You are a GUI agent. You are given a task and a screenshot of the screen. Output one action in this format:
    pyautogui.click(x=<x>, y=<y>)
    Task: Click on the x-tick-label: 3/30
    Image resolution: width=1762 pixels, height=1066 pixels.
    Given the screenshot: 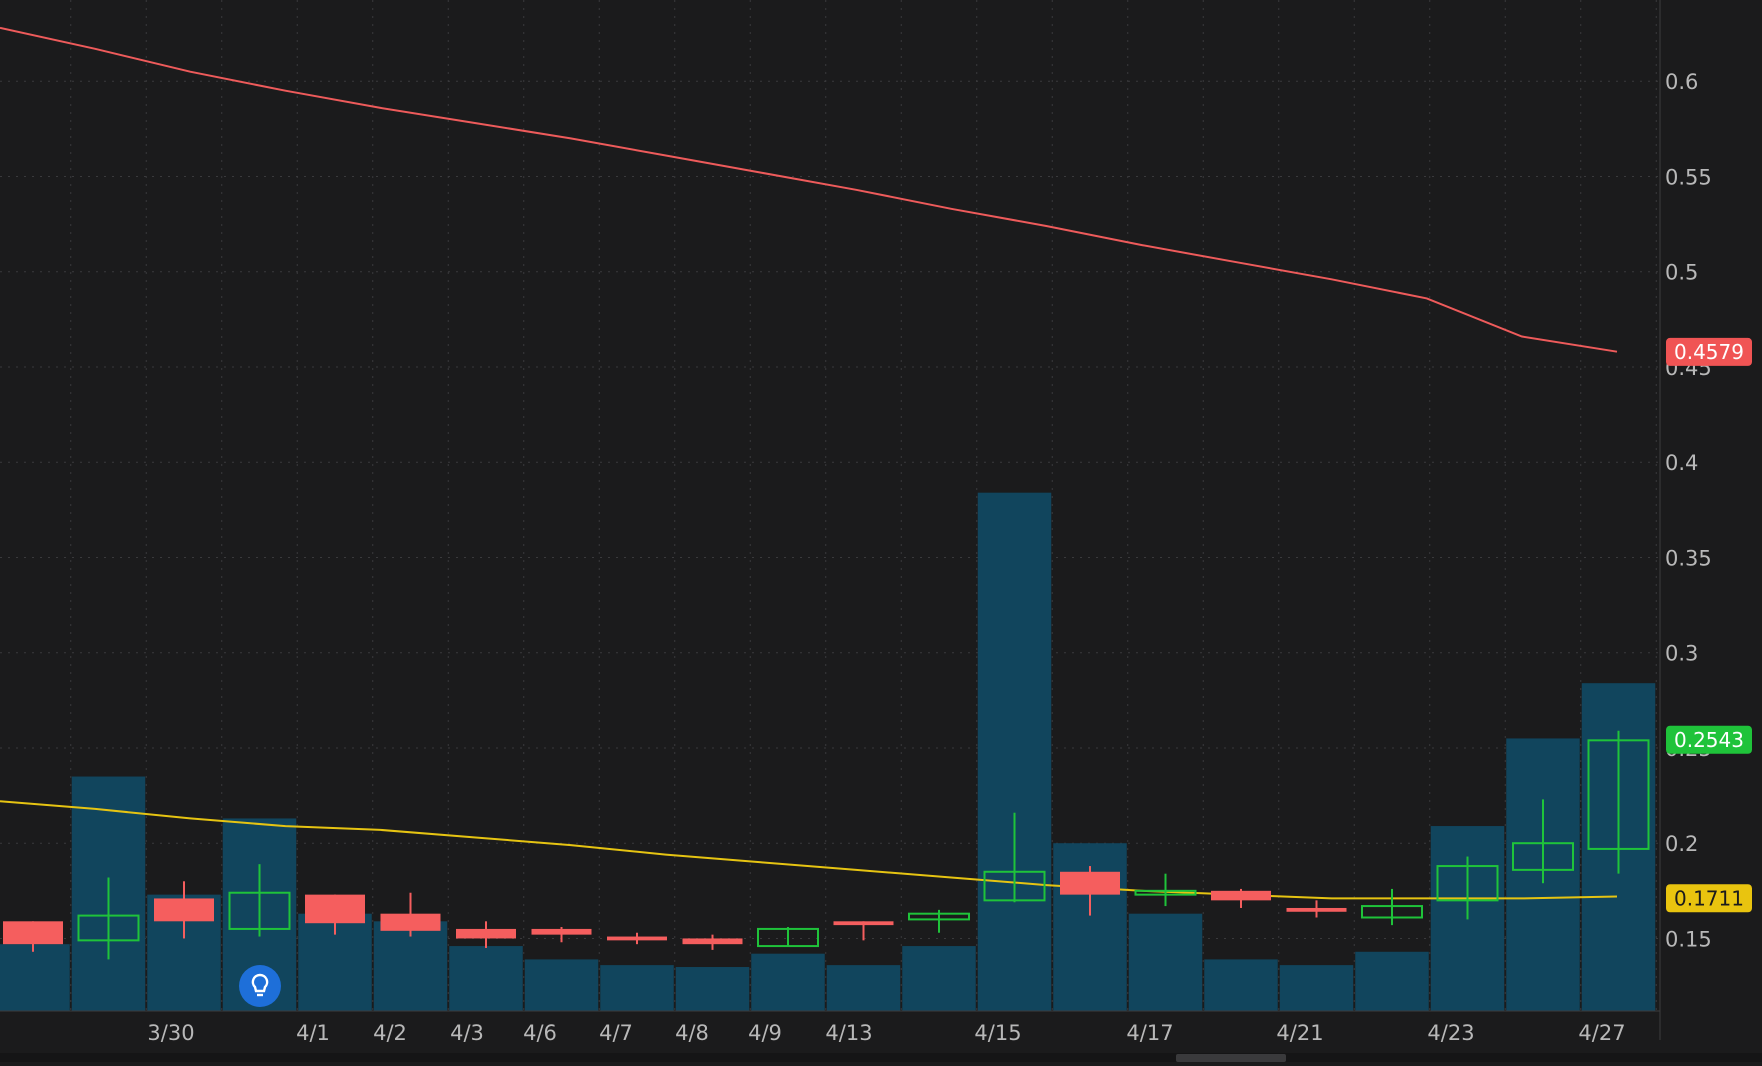 What is the action you would take?
    pyautogui.click(x=170, y=1033)
    